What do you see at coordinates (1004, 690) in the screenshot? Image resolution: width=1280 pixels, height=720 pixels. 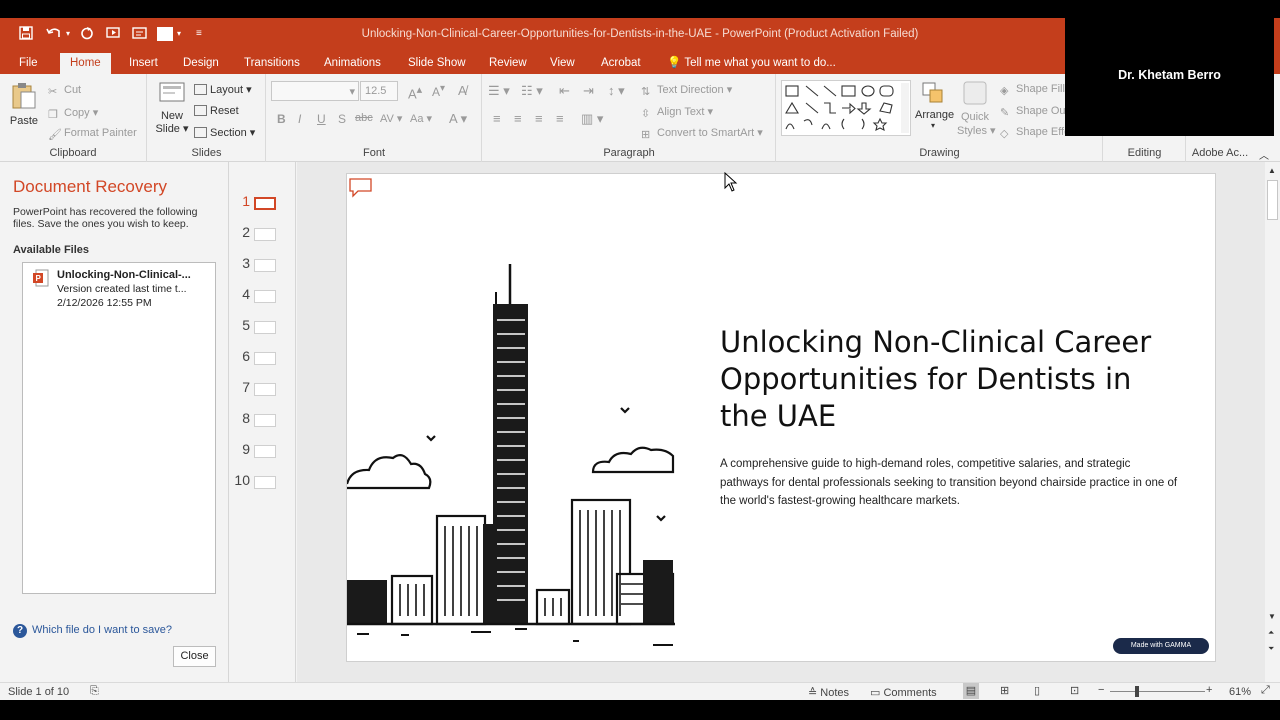 I see `slide-sorter-icon: ⊞` at bounding box center [1004, 690].